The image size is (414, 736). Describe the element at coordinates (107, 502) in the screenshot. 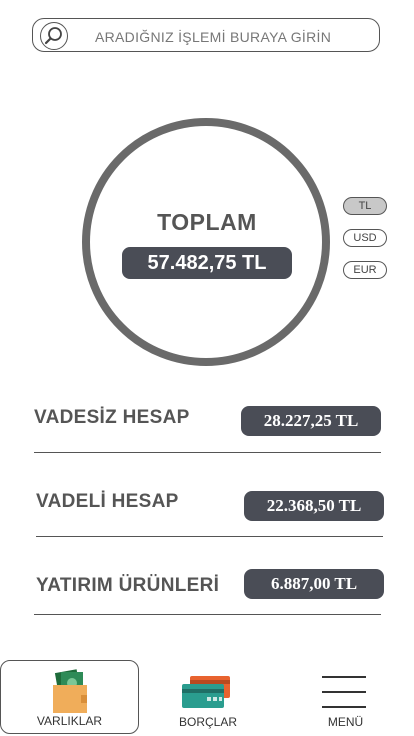

I see `account-label-vadeli: VADELİ HESAP` at that location.